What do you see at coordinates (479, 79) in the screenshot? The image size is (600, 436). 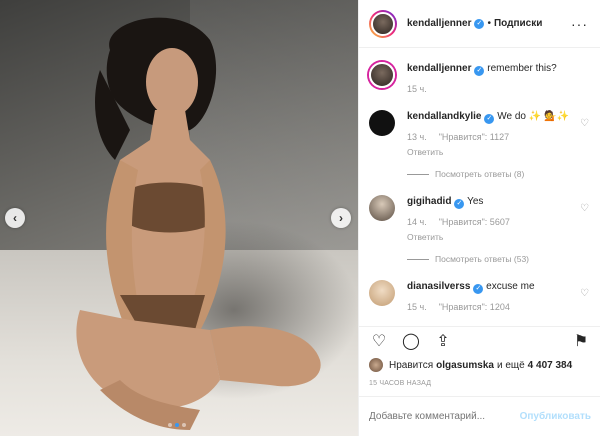 I see `comment-caption: kendalljenner ✓ remember this? 15 ч.` at bounding box center [479, 79].